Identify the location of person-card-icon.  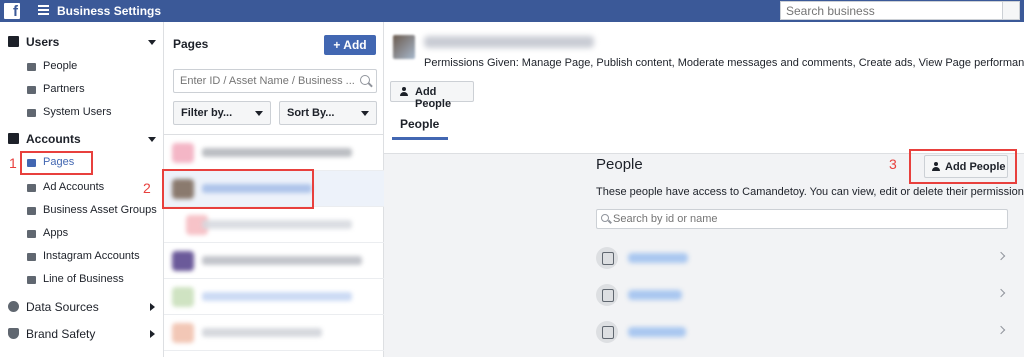
(31, 67).